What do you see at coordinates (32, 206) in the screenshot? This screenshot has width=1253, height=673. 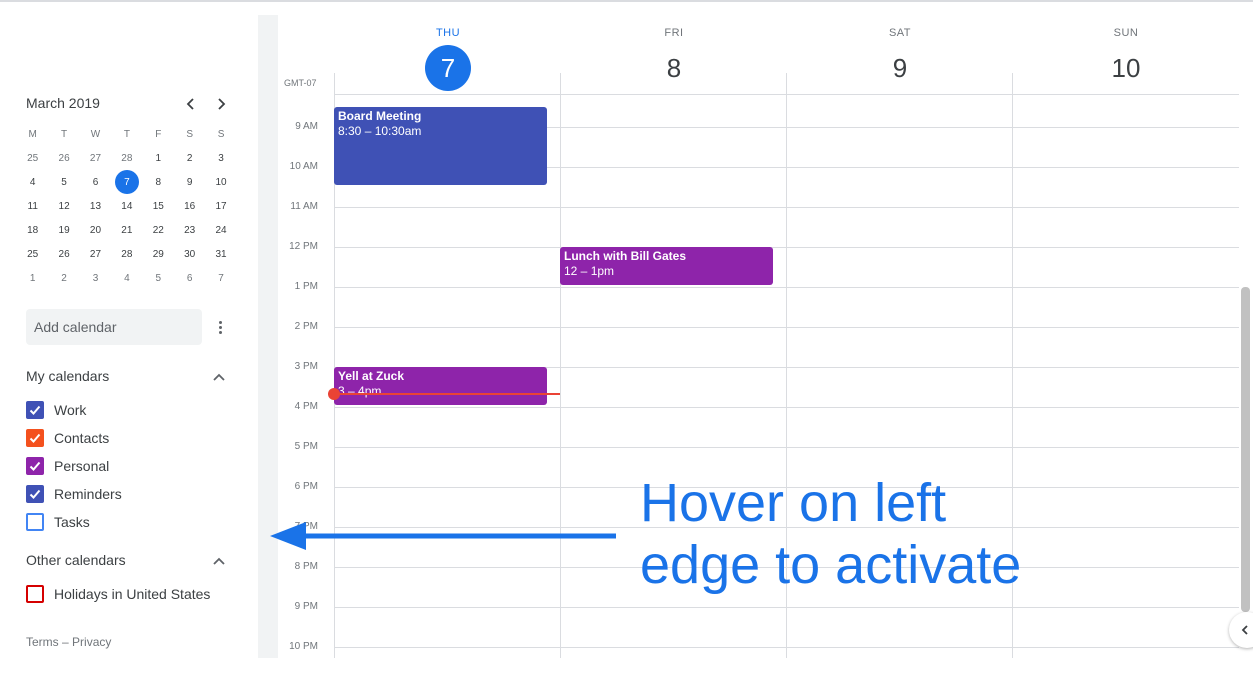 I see `mini-calendar-day: 11` at bounding box center [32, 206].